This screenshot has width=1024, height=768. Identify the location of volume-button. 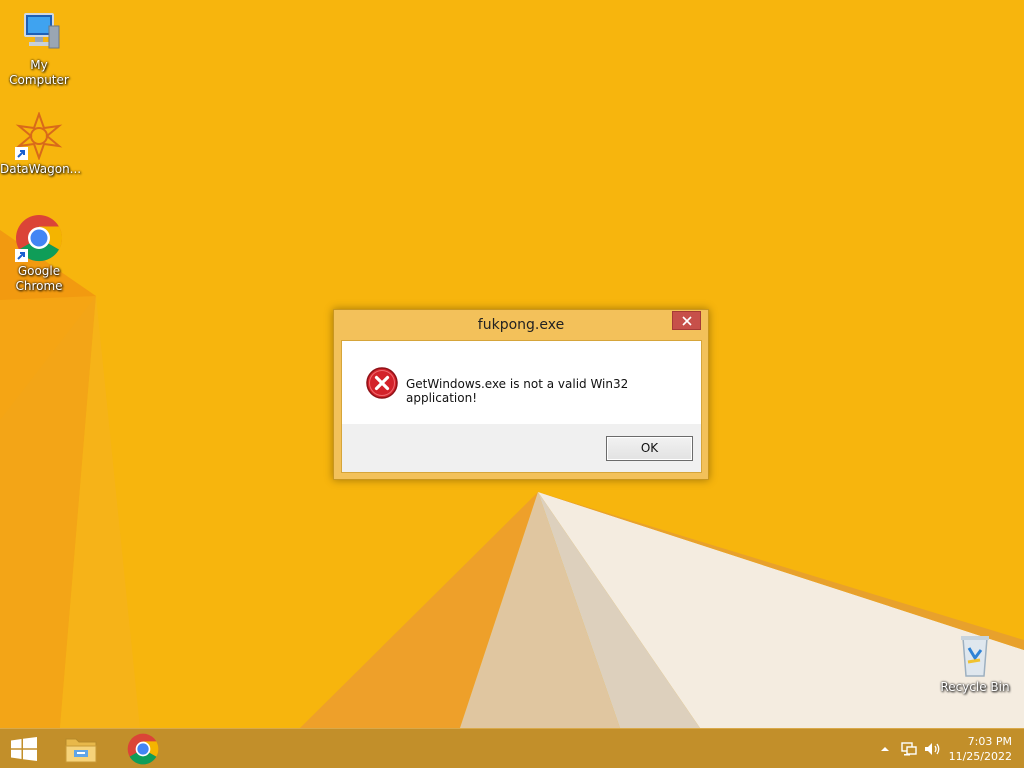
(933, 749).